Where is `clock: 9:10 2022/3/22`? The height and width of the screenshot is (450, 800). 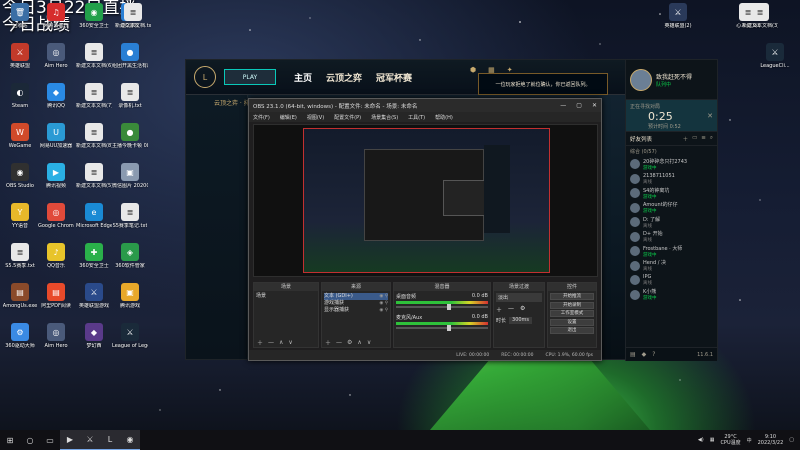 clock: 9:10 2022/3/22 is located at coordinates (771, 440).